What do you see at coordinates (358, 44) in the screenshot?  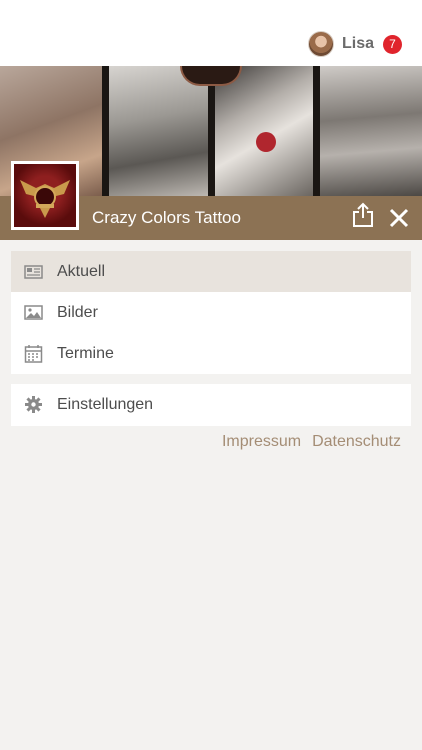 I see `user-name: Lisa` at bounding box center [358, 44].